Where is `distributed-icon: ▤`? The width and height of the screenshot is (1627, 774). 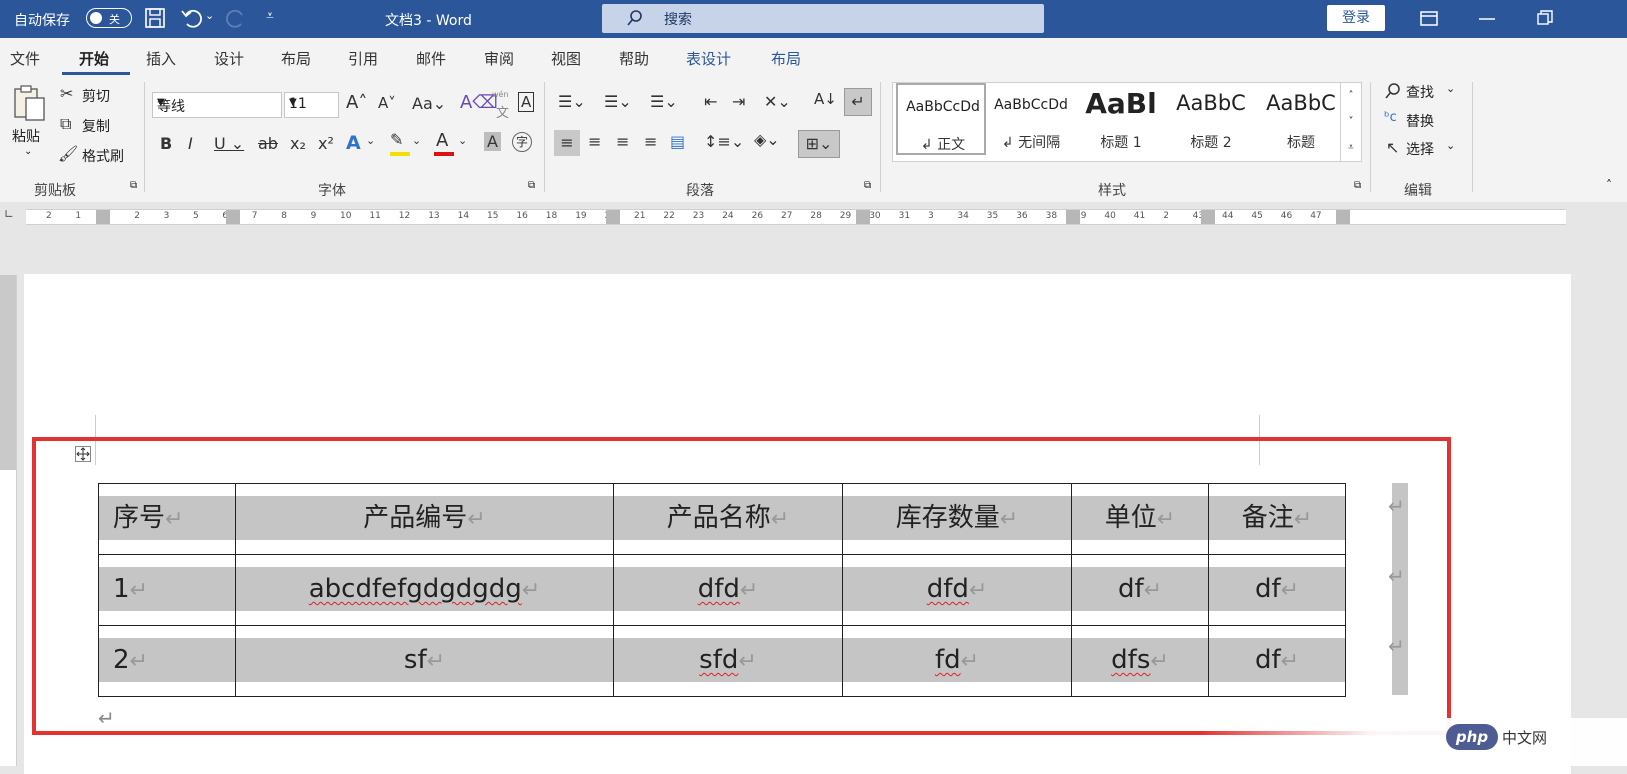 distributed-icon: ▤ is located at coordinates (677, 141).